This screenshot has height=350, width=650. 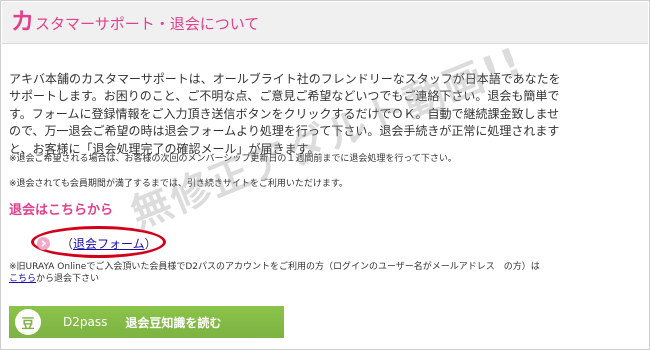 What do you see at coordinates (150, 243) in the screenshot?
I see `form-link-close-paren: ）` at bounding box center [150, 243].